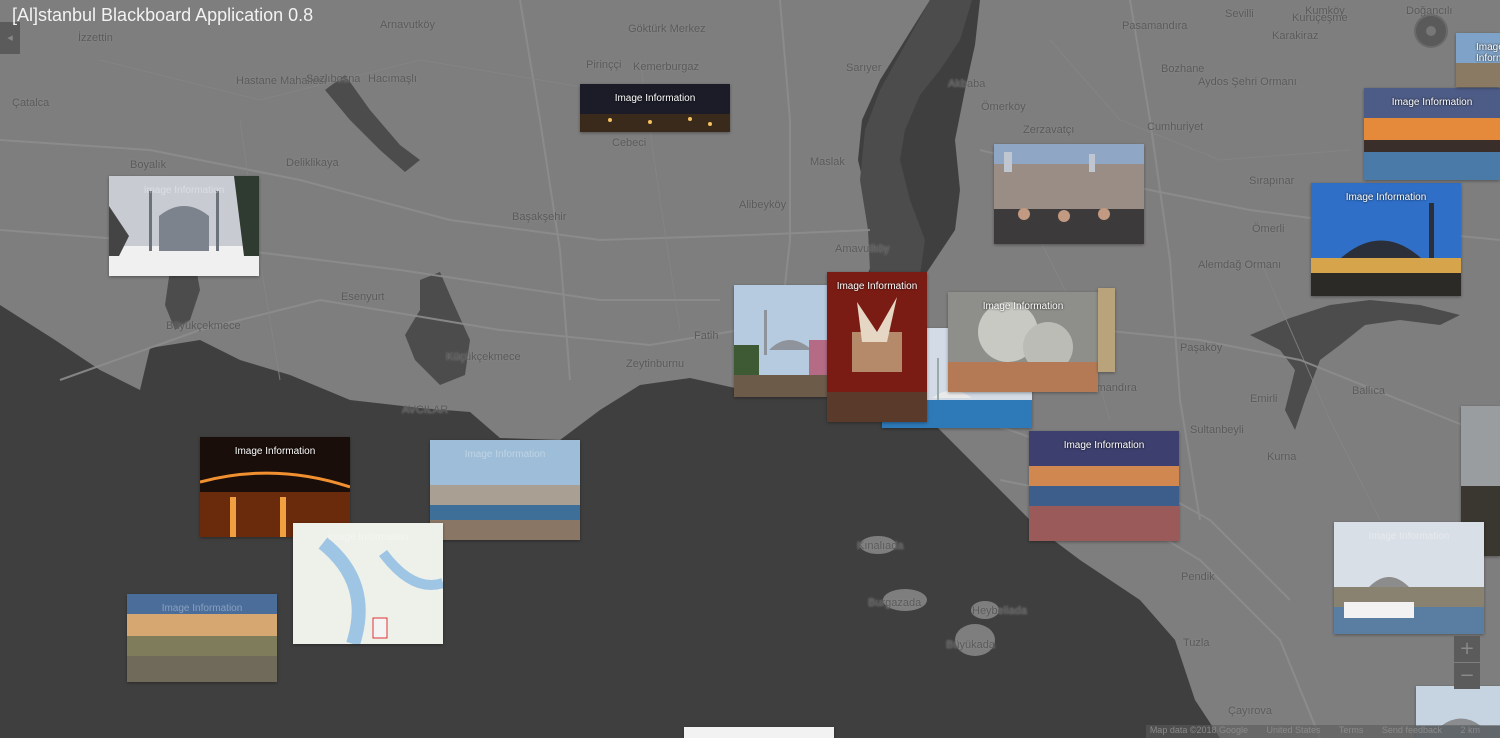  I want to click on place-label: Doğancılı, so click(1429, 11).